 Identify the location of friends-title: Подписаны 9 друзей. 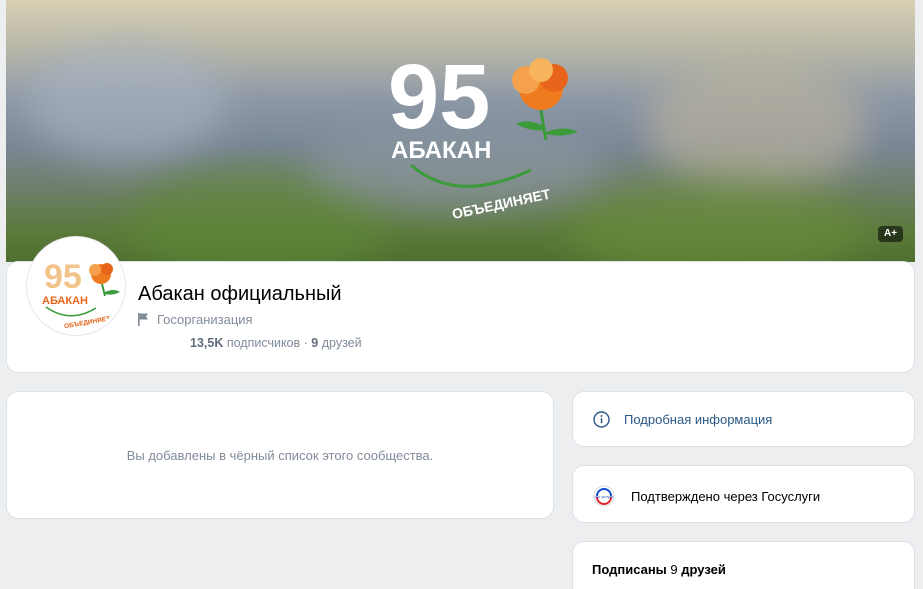
(659, 569).